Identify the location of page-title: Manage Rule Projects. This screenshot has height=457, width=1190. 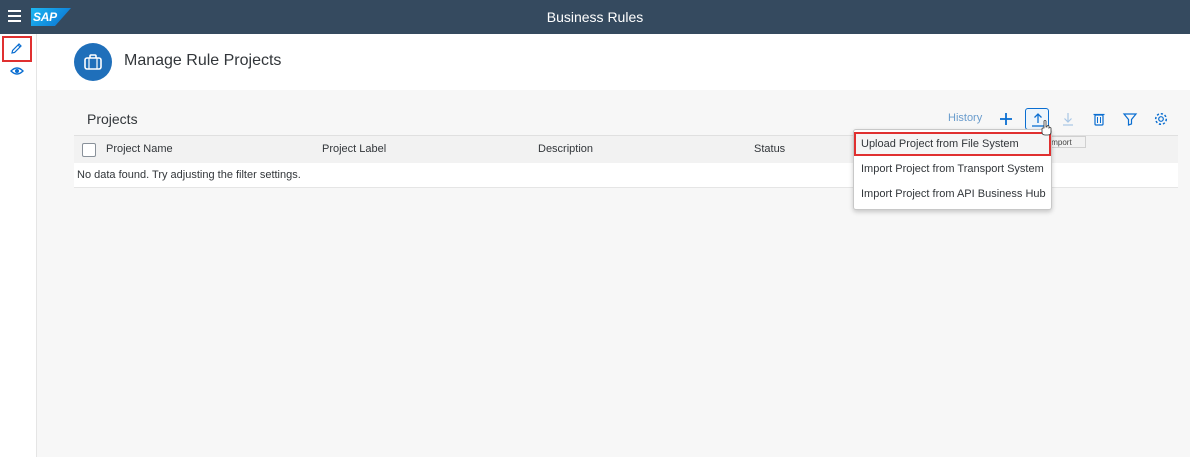
(203, 60).